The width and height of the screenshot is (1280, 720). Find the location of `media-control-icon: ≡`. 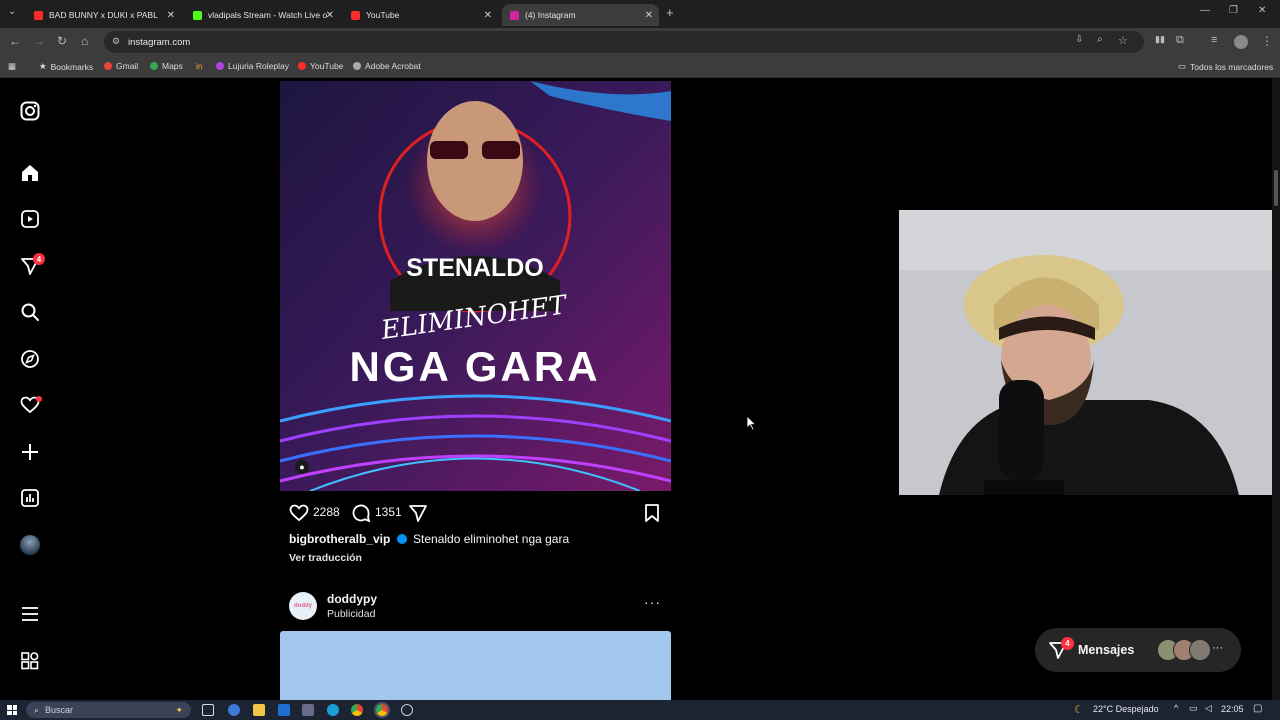

media-control-icon: ≡ is located at coordinates (1214, 40).